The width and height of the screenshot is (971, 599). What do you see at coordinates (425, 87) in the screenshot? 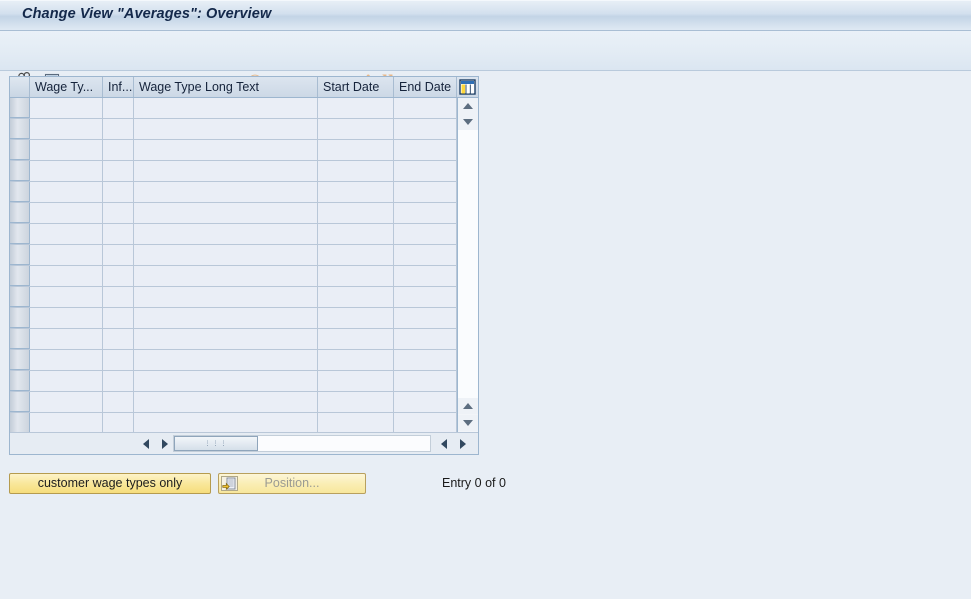
I see `column-header-end-date: End Date` at bounding box center [425, 87].